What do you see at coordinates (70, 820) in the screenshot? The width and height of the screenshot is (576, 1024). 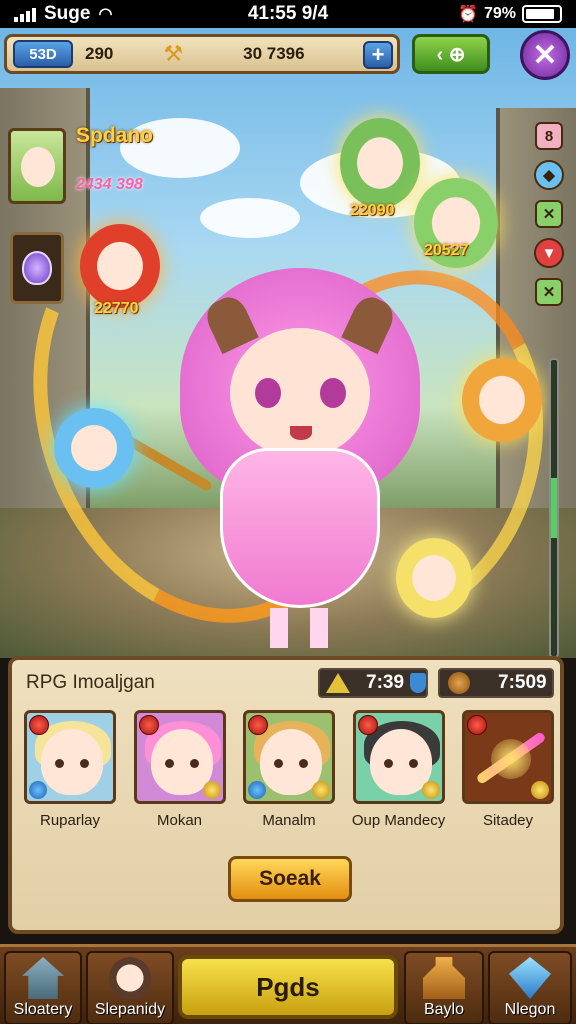 I see `hero-name: Ruparlay` at bounding box center [70, 820].